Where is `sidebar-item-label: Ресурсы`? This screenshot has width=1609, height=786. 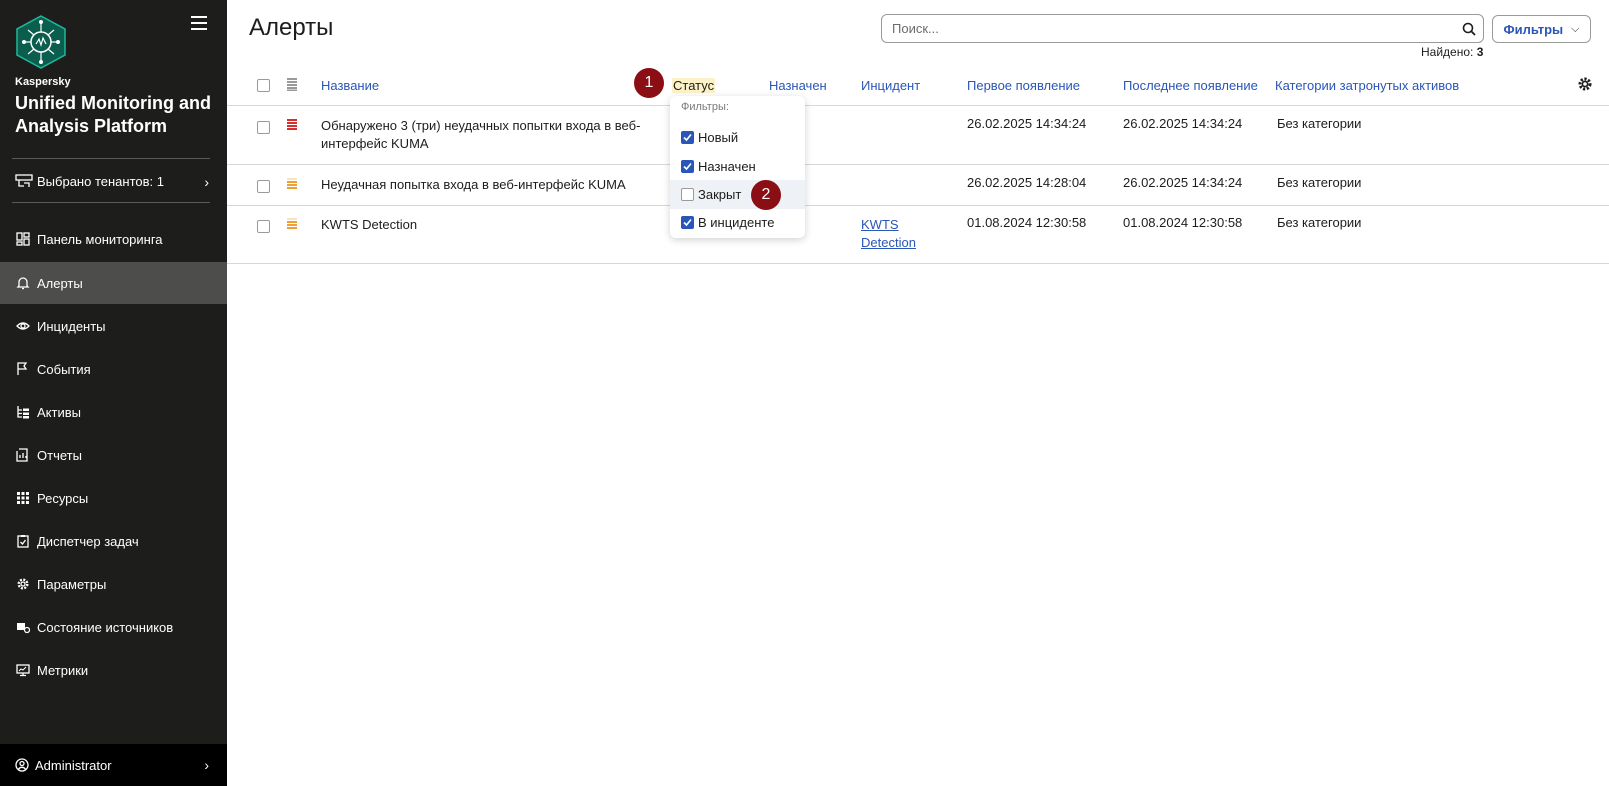 sidebar-item-label: Ресурсы is located at coordinates (63, 498).